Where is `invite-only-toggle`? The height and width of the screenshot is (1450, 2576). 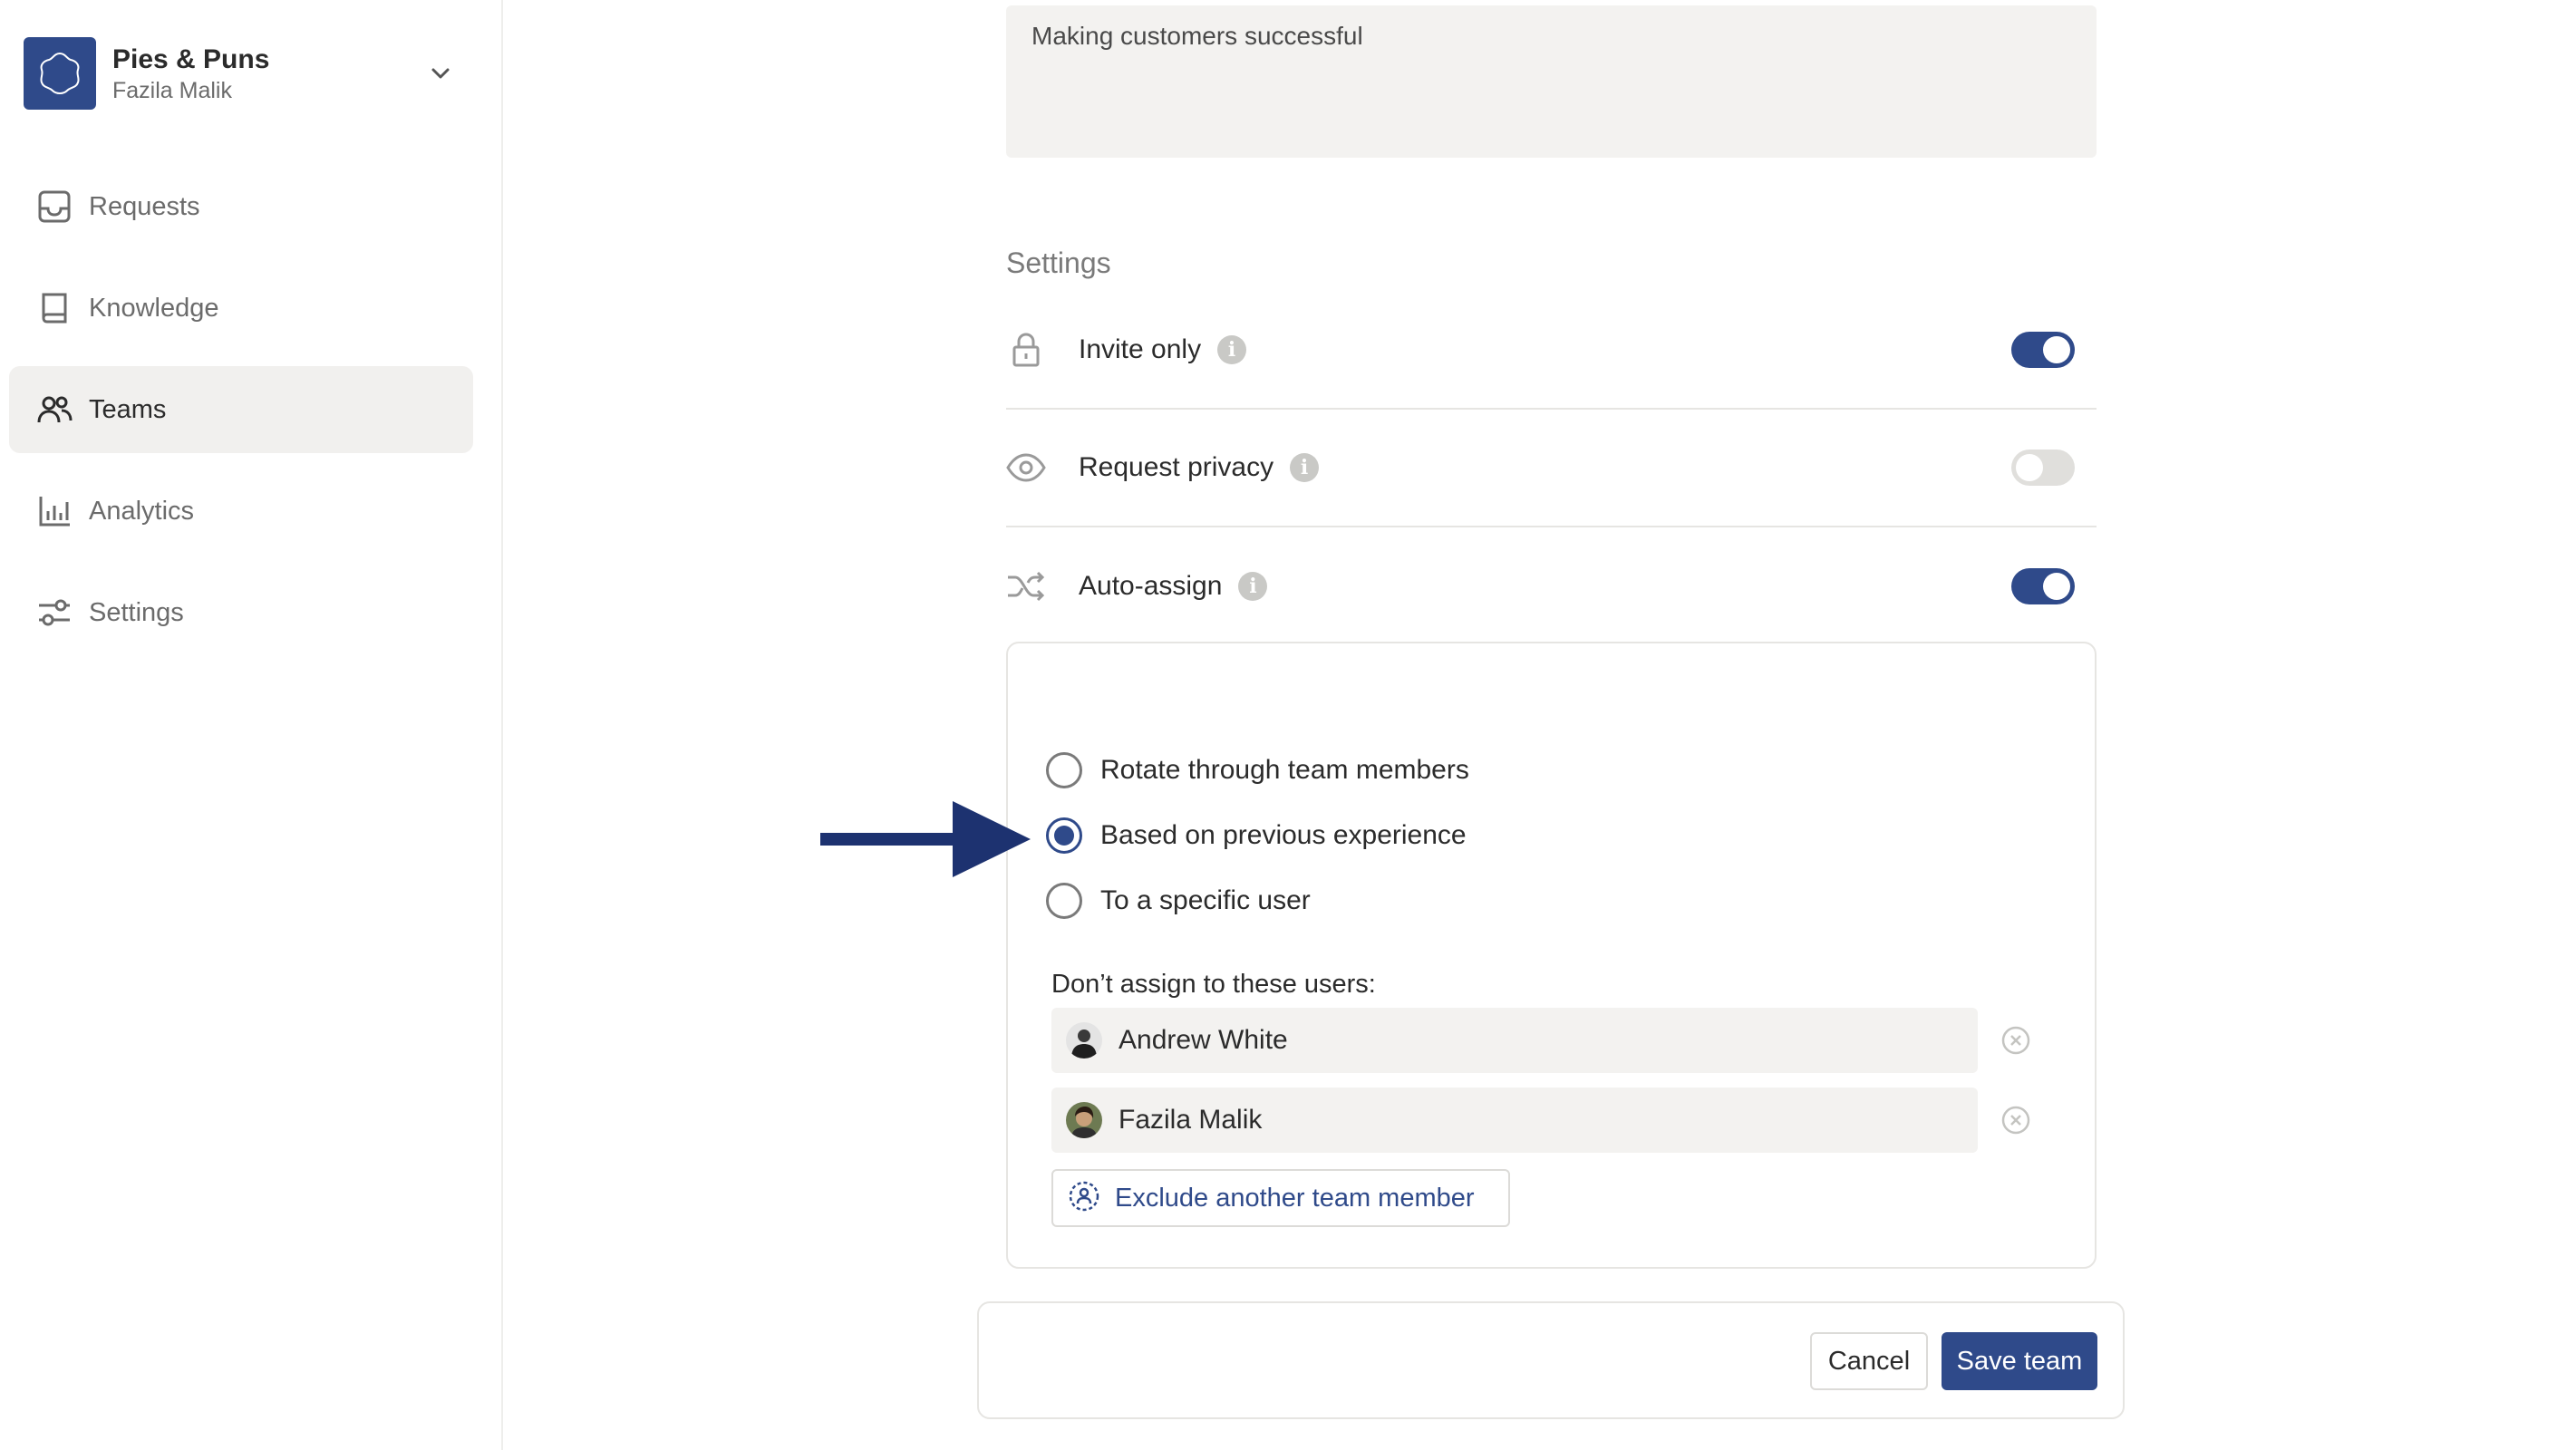
invite-only-toggle is located at coordinates (2043, 350).